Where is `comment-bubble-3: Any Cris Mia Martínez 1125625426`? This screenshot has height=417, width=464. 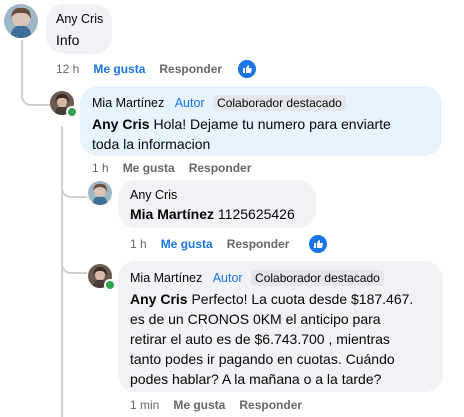 comment-bubble-3: Any Cris Mia Martínez 1125625426 is located at coordinates (217, 204).